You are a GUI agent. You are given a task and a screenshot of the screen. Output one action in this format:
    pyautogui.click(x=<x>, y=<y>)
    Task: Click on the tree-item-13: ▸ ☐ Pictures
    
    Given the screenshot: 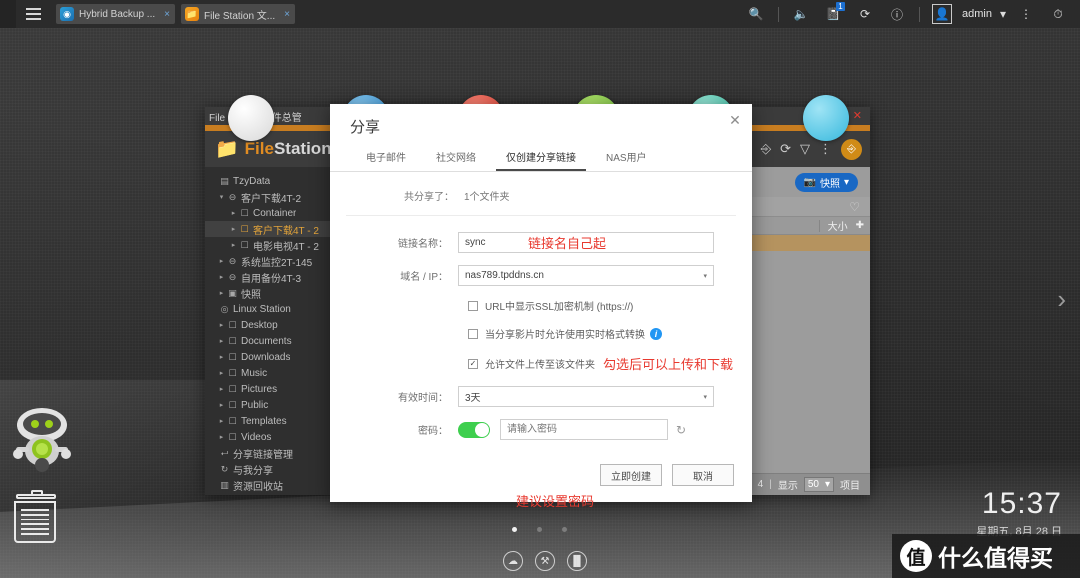 What is the action you would take?
    pyautogui.click(x=271, y=389)
    